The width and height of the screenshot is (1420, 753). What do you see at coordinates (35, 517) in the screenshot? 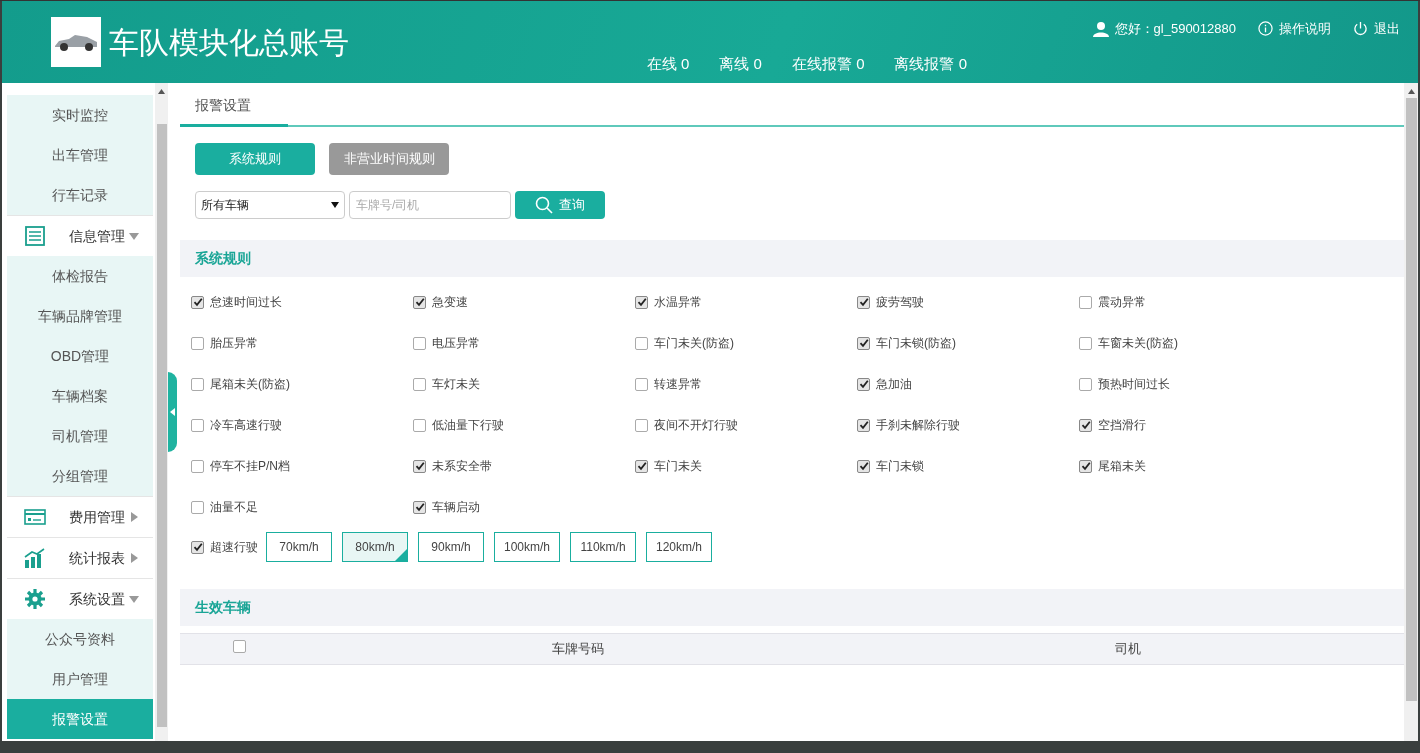
I see `card-icon` at bounding box center [35, 517].